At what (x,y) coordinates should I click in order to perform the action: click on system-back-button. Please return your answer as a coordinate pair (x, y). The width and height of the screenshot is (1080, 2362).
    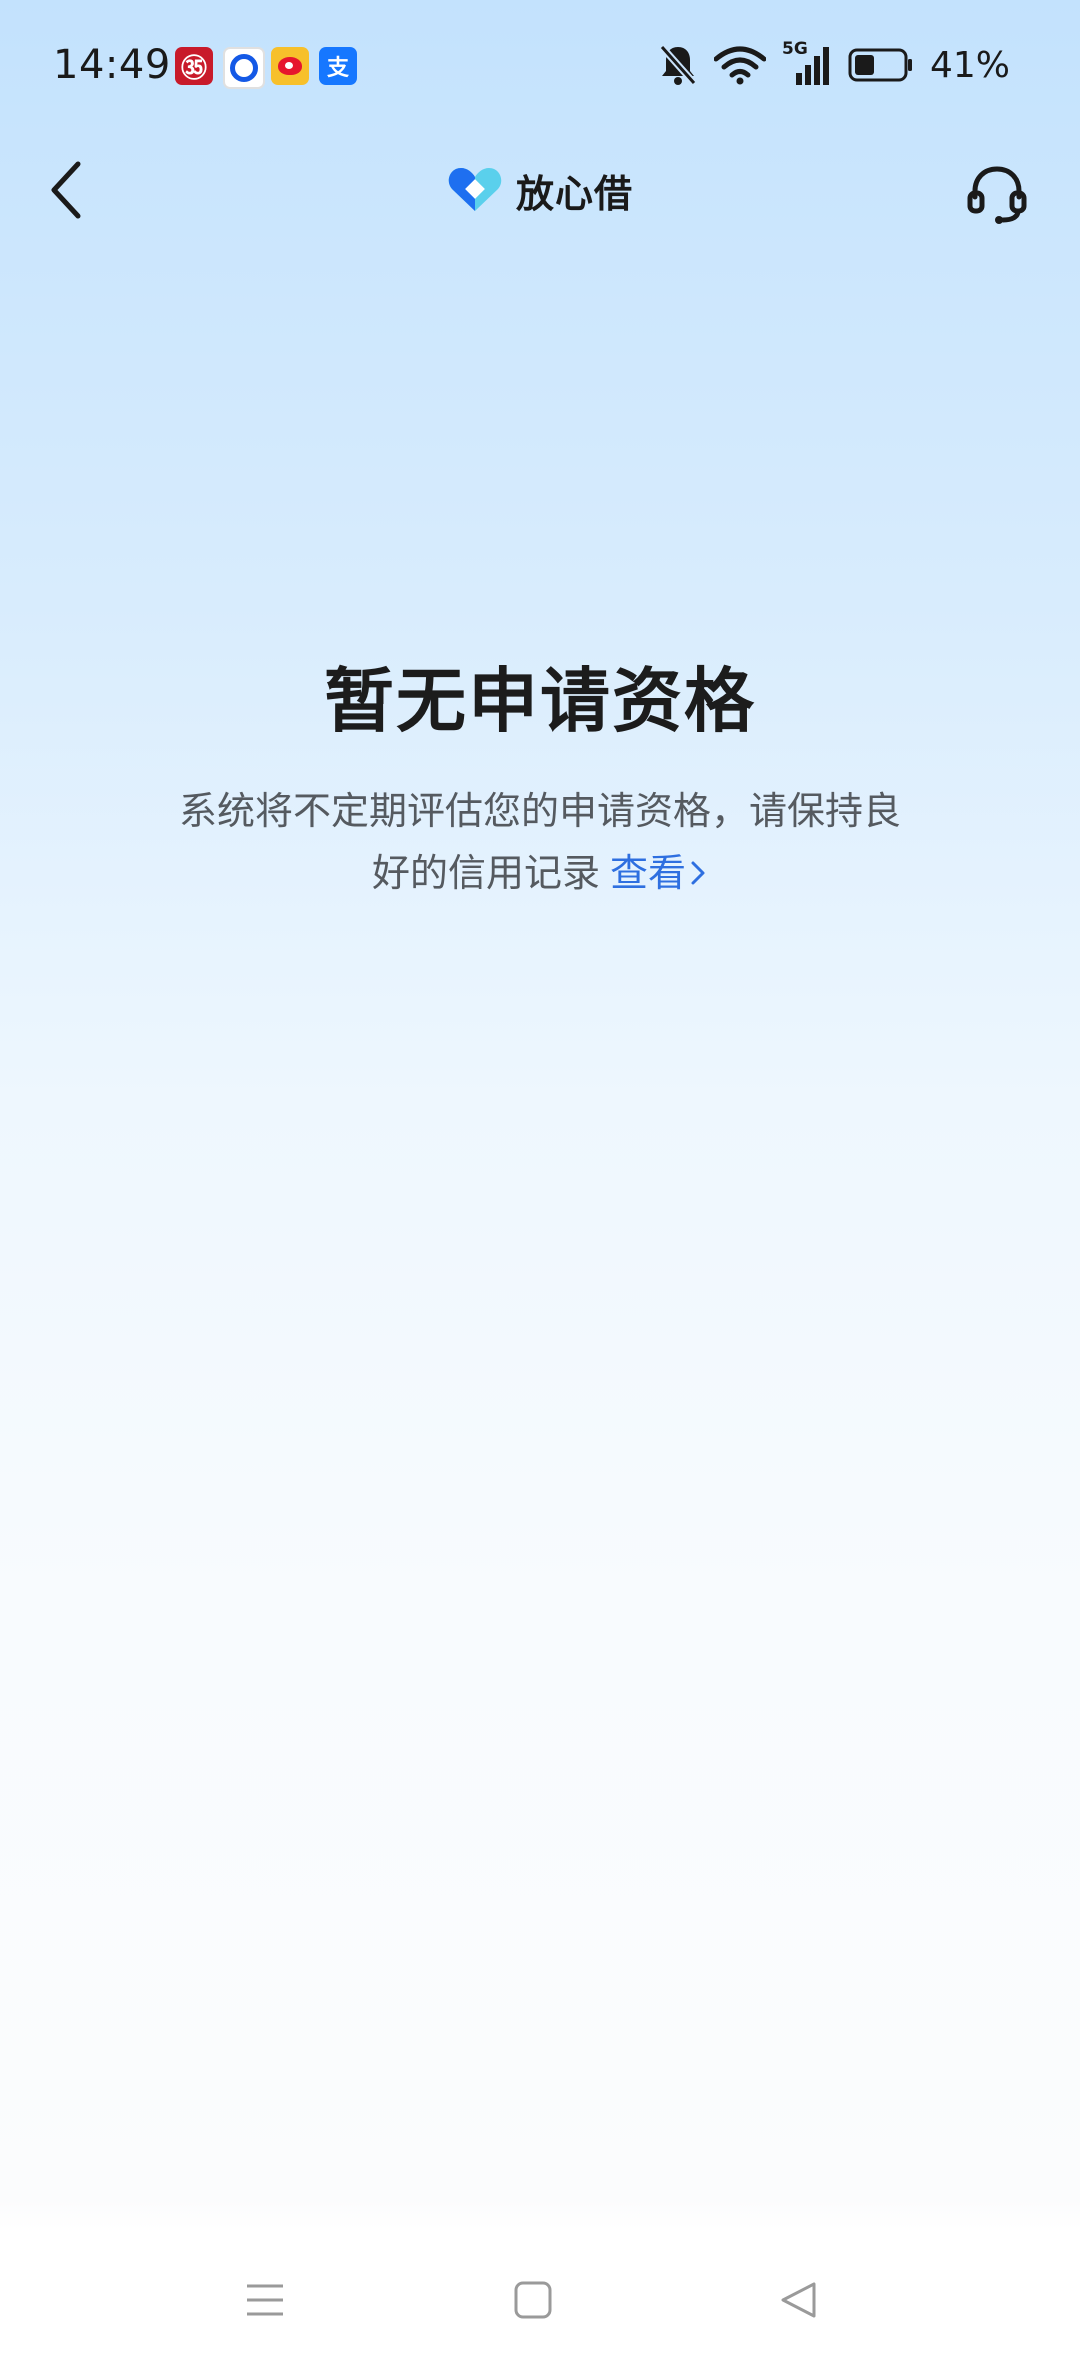
    Looking at the image, I should click on (798, 2300).